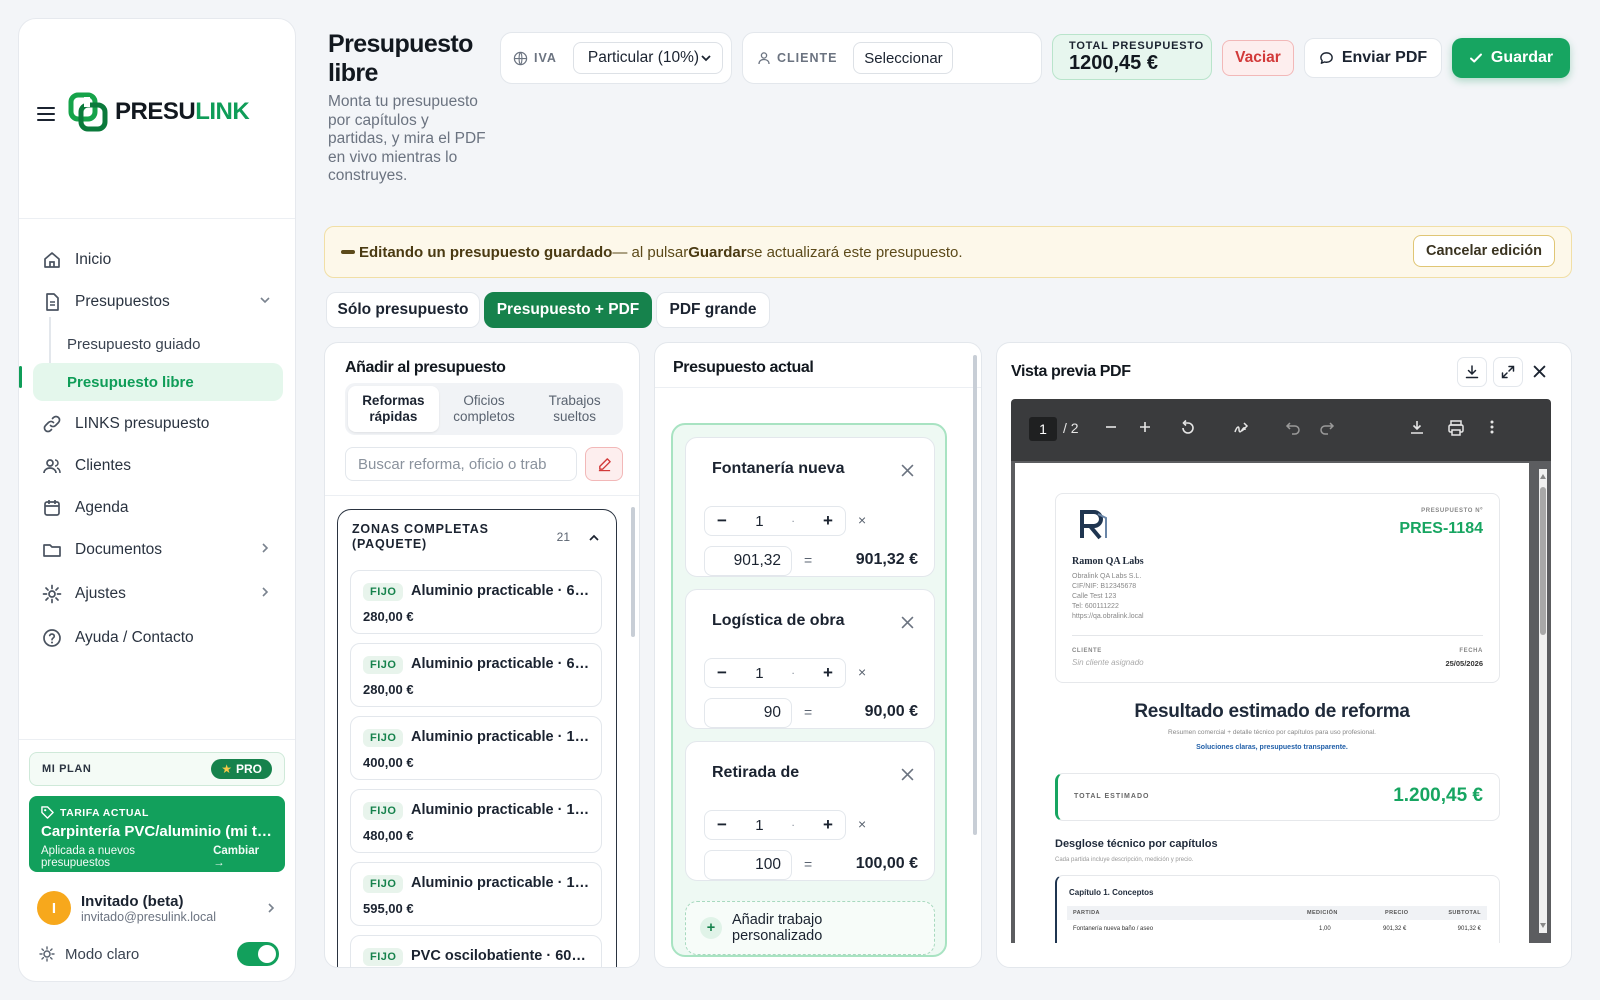  Describe the element at coordinates (46, 114) in the screenshot. I see `menu-icon` at that location.